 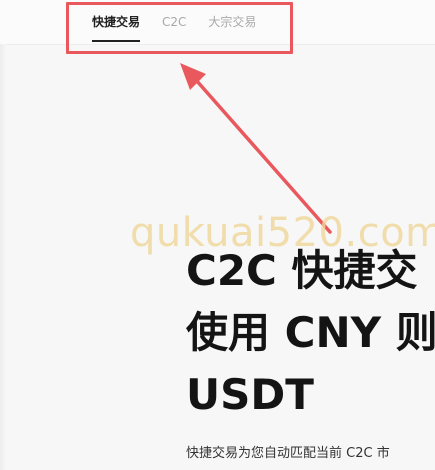 I want to click on hero-description: 快捷交易为您自动匹配当前 C2C 市, so click(x=288, y=453).